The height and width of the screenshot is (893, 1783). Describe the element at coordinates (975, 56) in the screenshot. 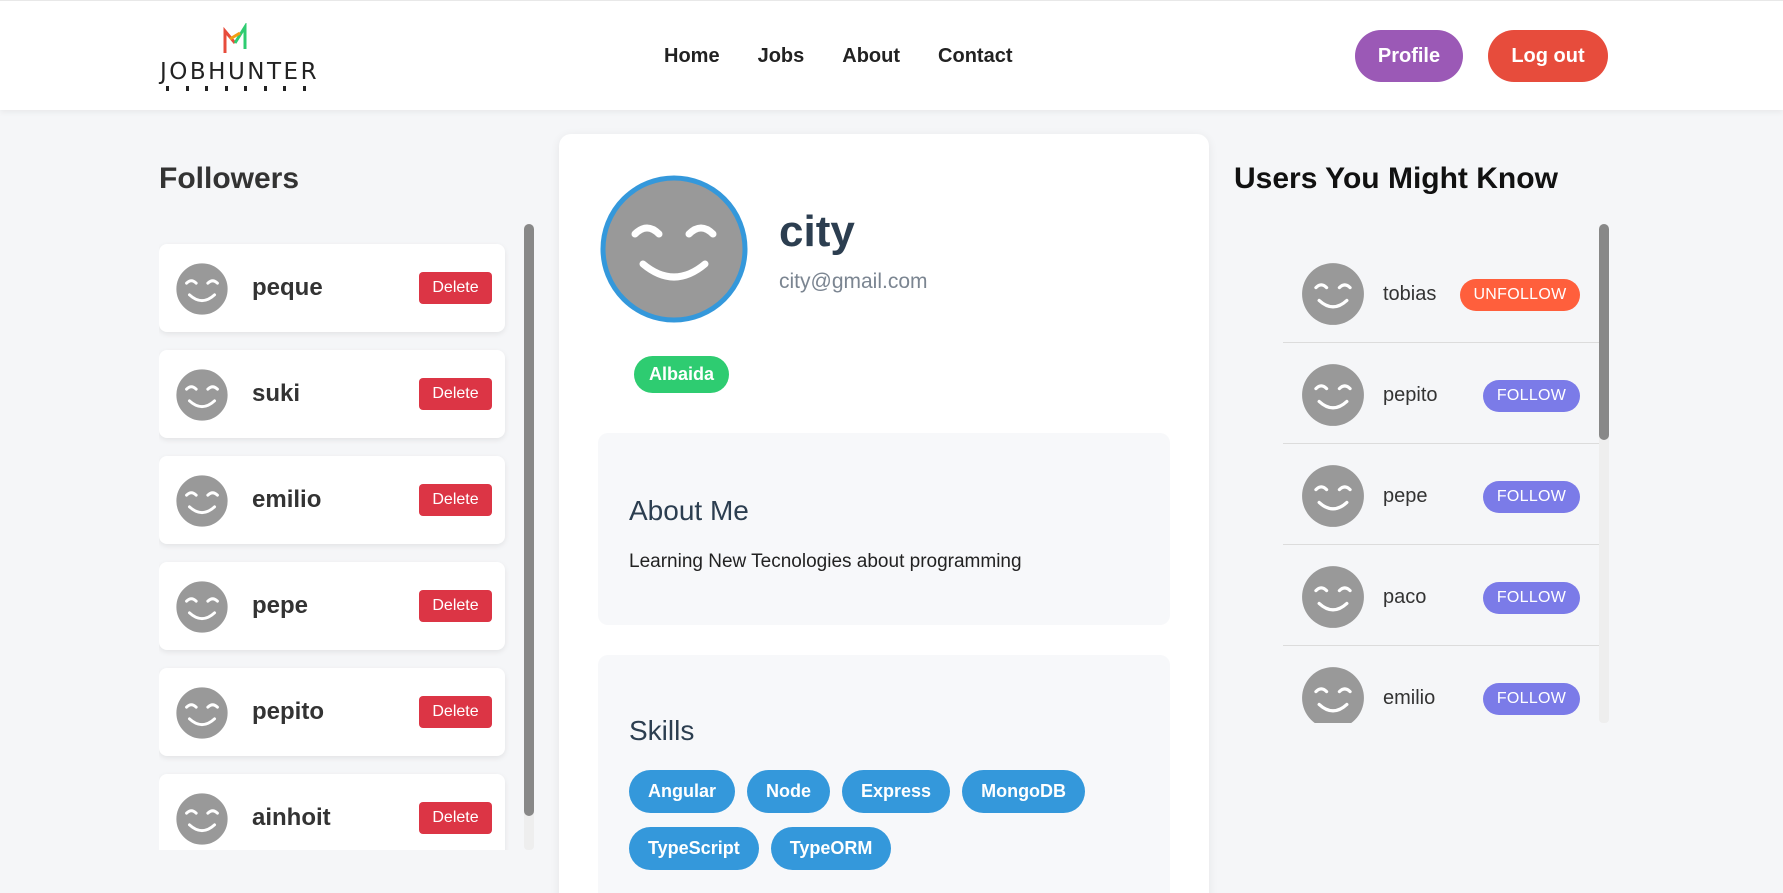

I see `nav-contact: Contact` at that location.